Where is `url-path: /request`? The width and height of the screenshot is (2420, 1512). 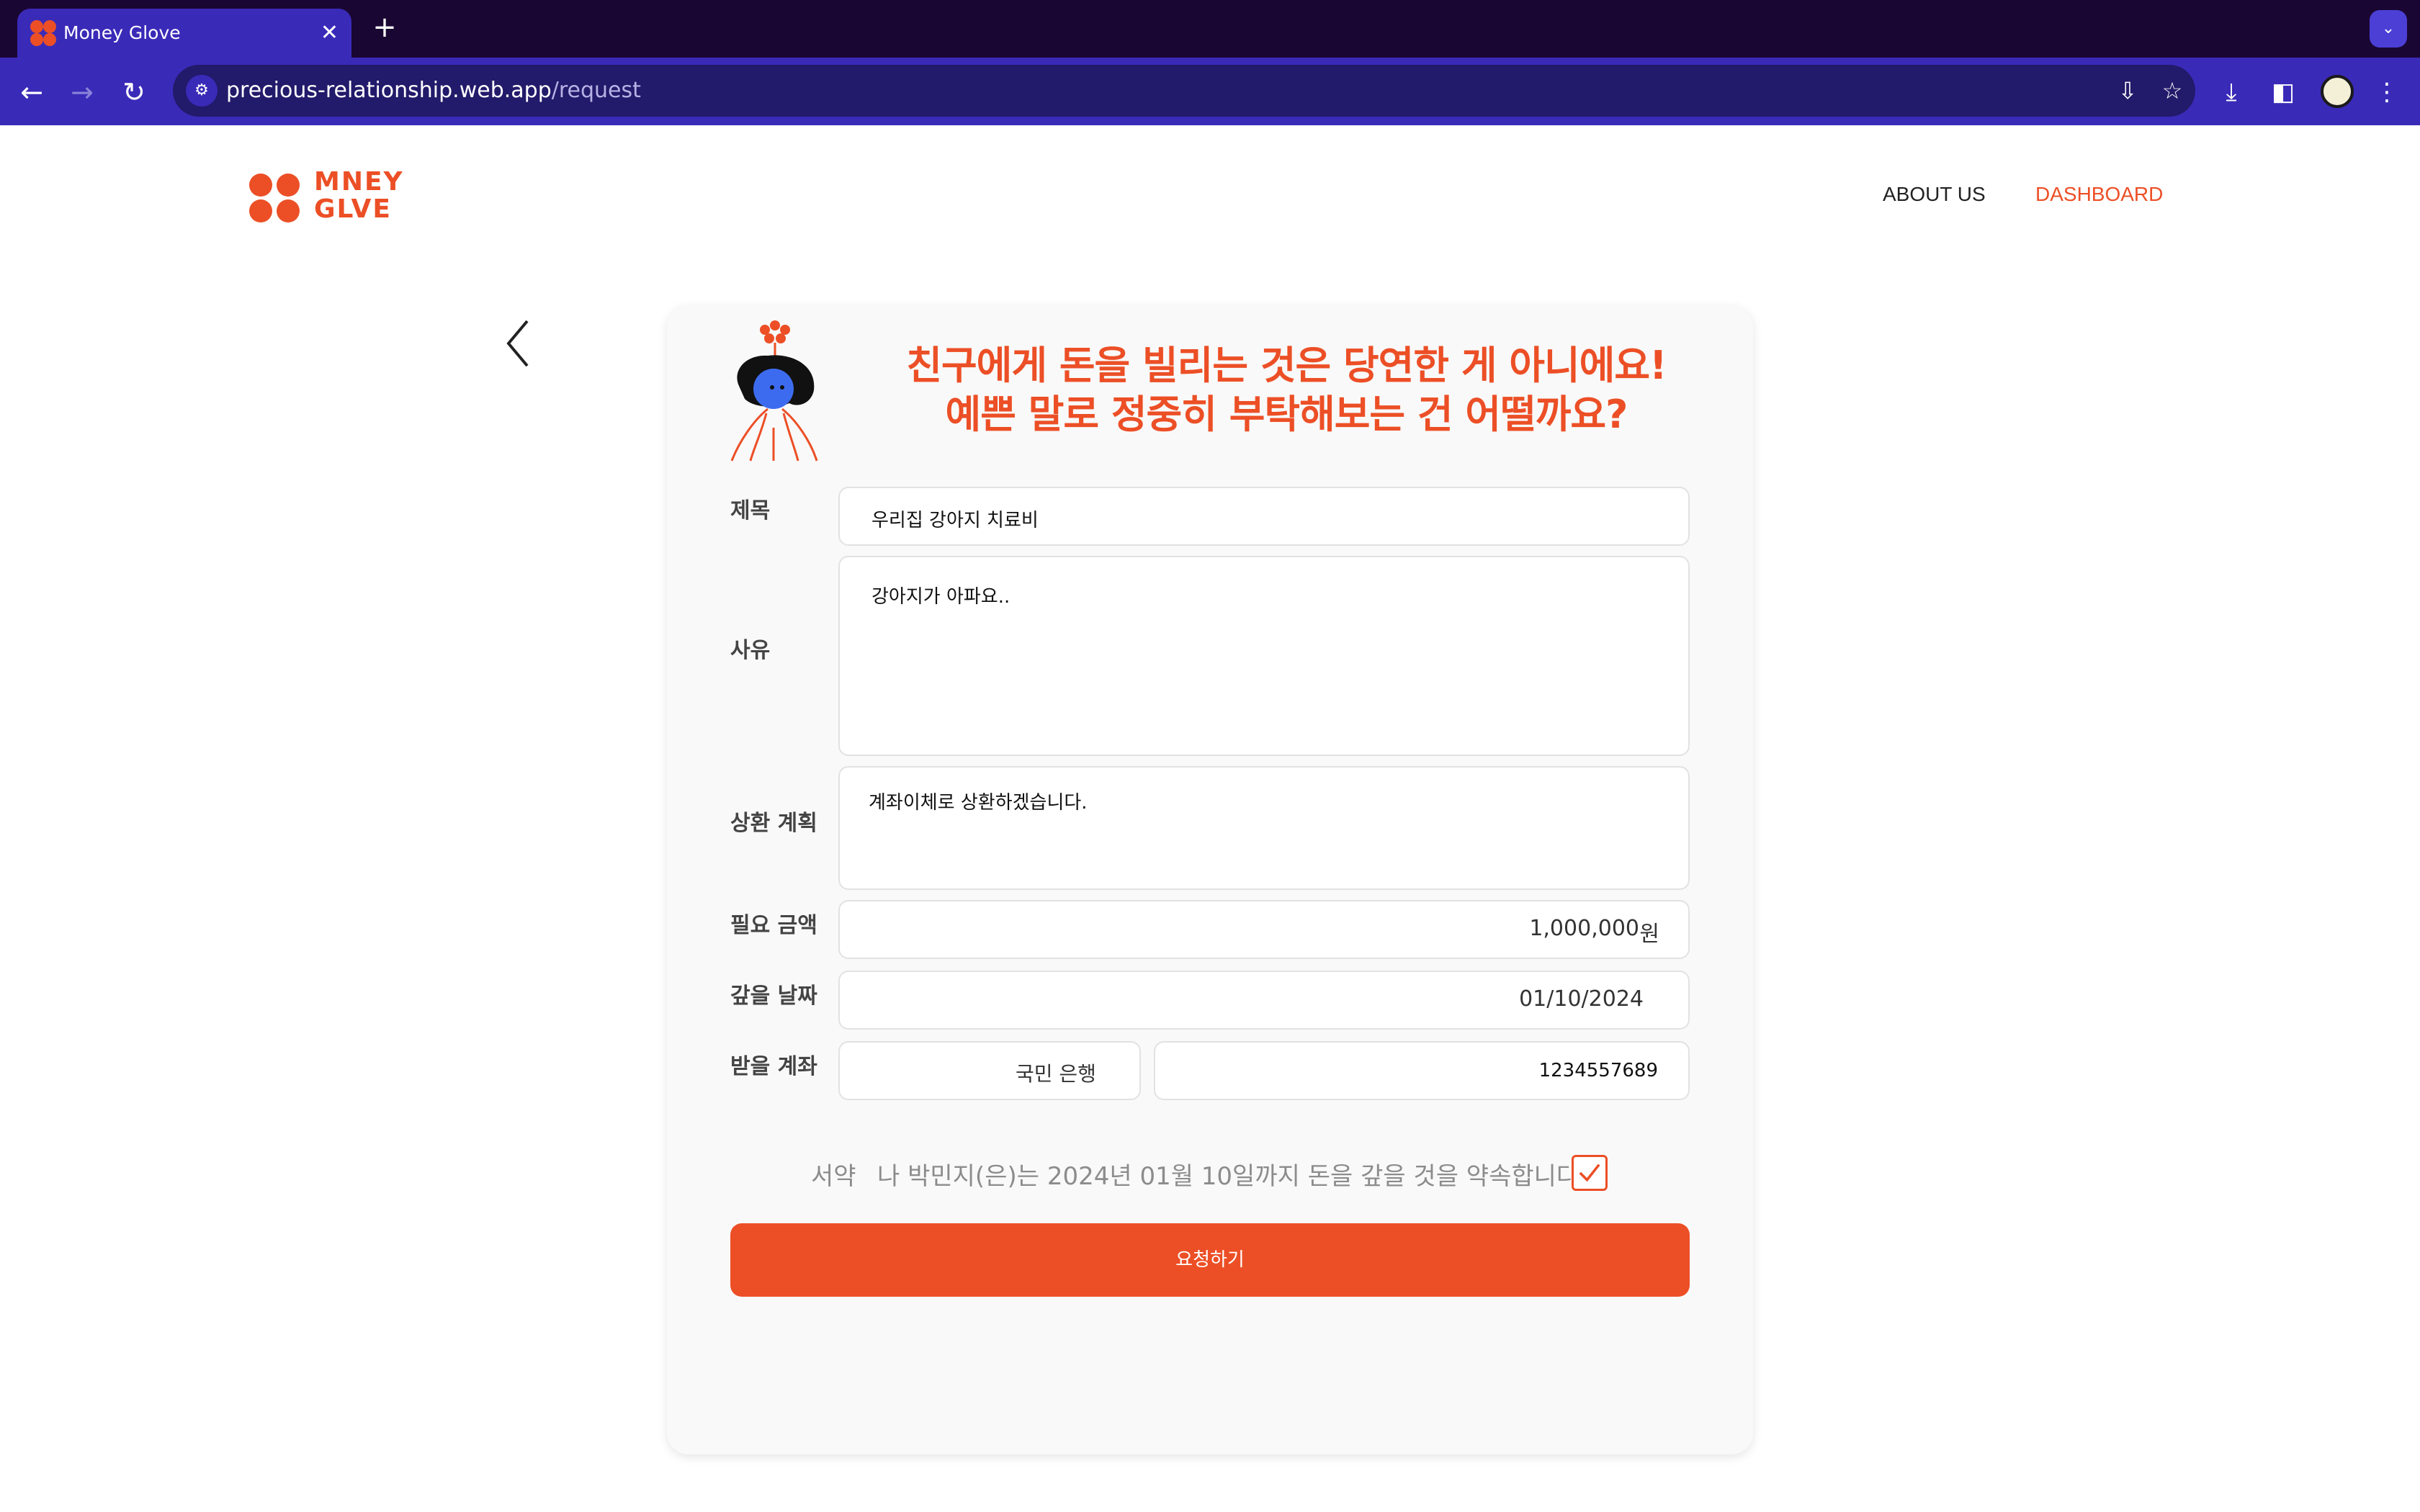
url-path: /request is located at coordinates (596, 90).